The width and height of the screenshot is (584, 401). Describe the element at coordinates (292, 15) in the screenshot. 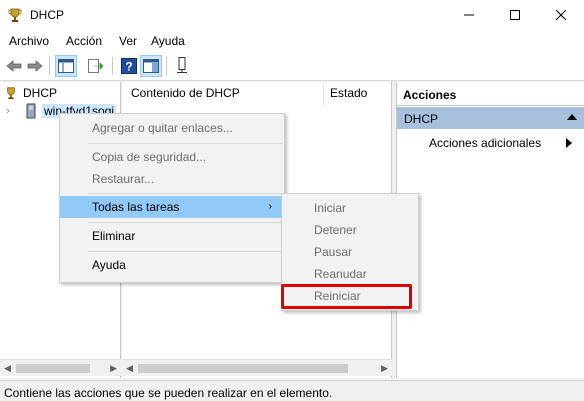

I see `title-bar: DHCP` at that location.